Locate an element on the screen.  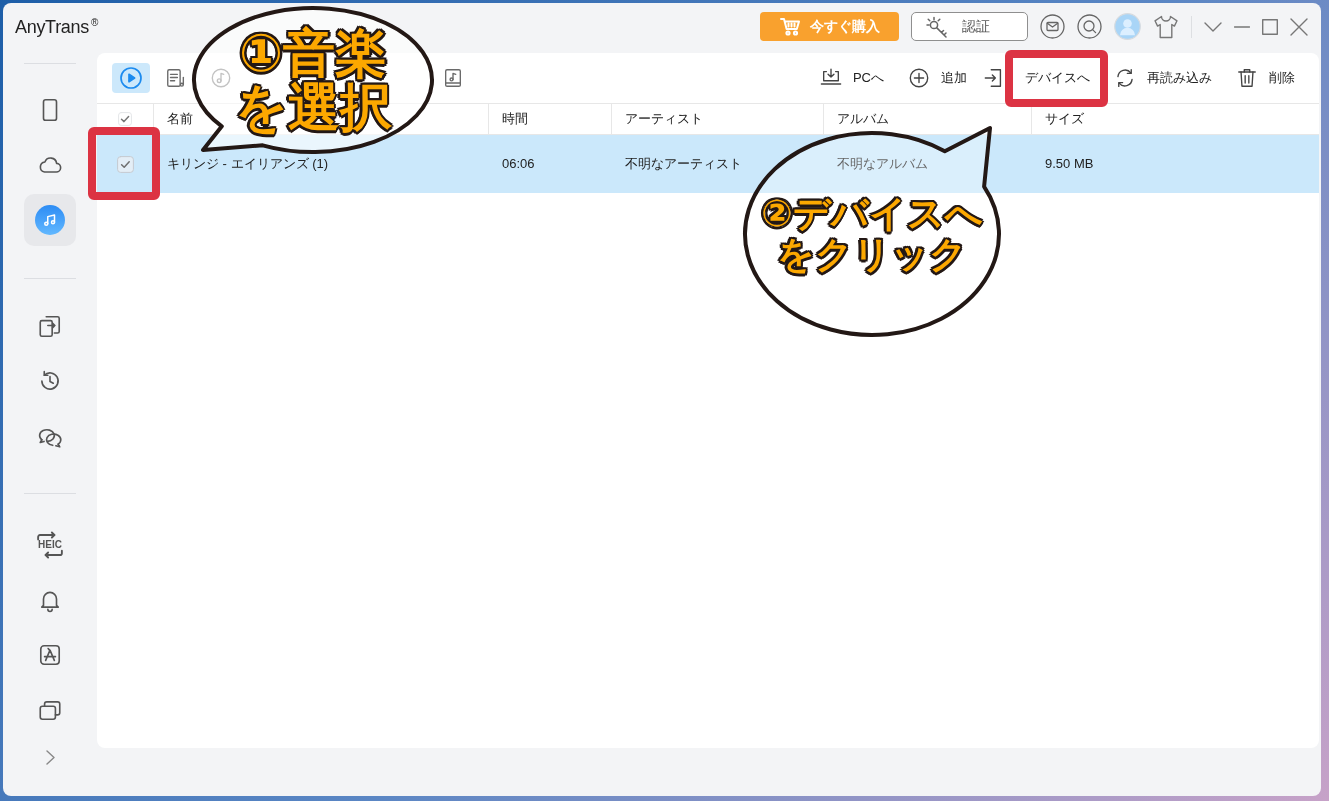
table-cell-text: 06:06 is located at coordinates (518, 164).